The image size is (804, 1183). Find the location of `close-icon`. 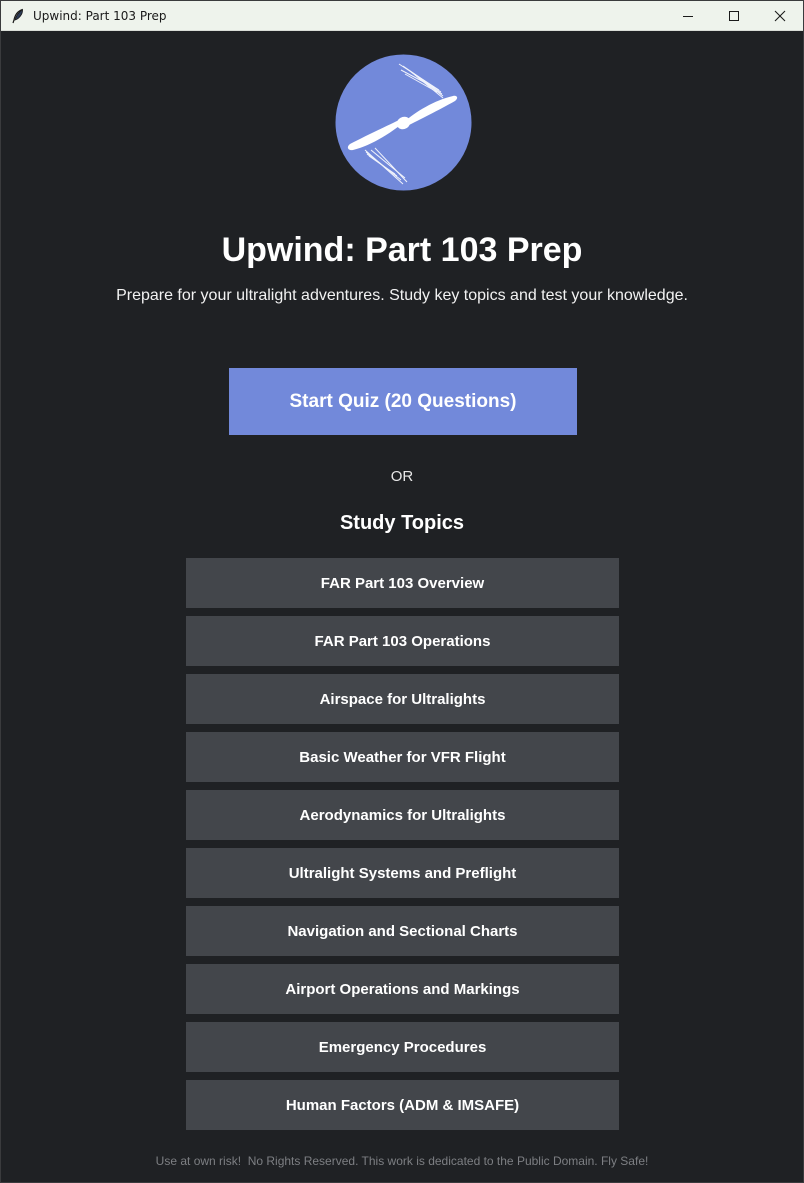

close-icon is located at coordinates (780, 16).